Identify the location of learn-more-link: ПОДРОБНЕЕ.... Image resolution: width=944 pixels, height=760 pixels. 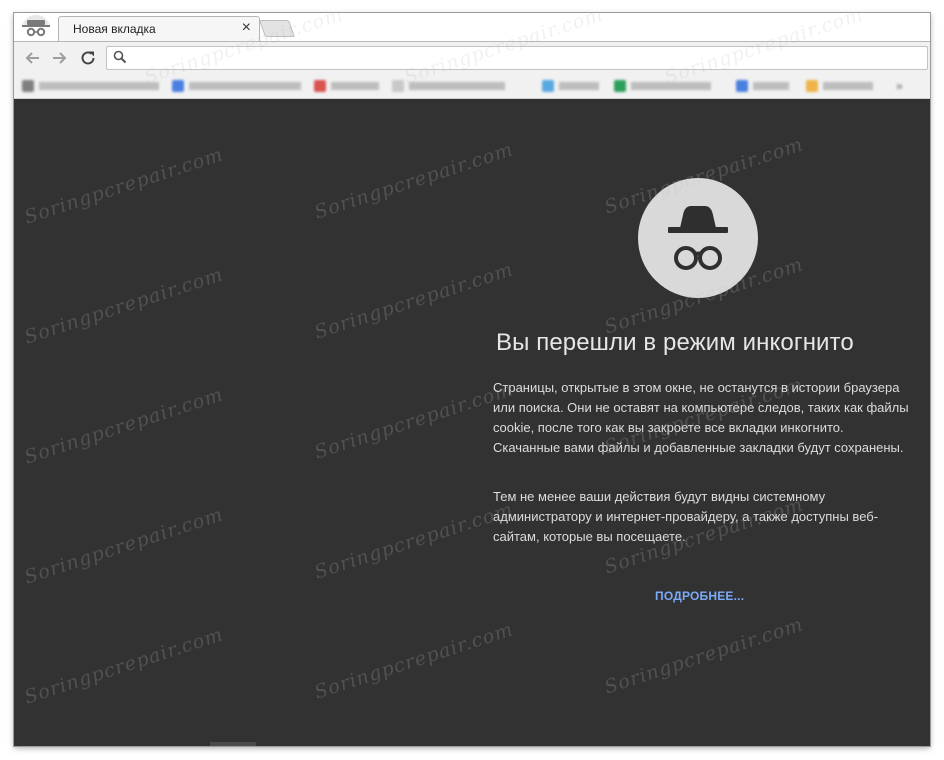
(699, 596).